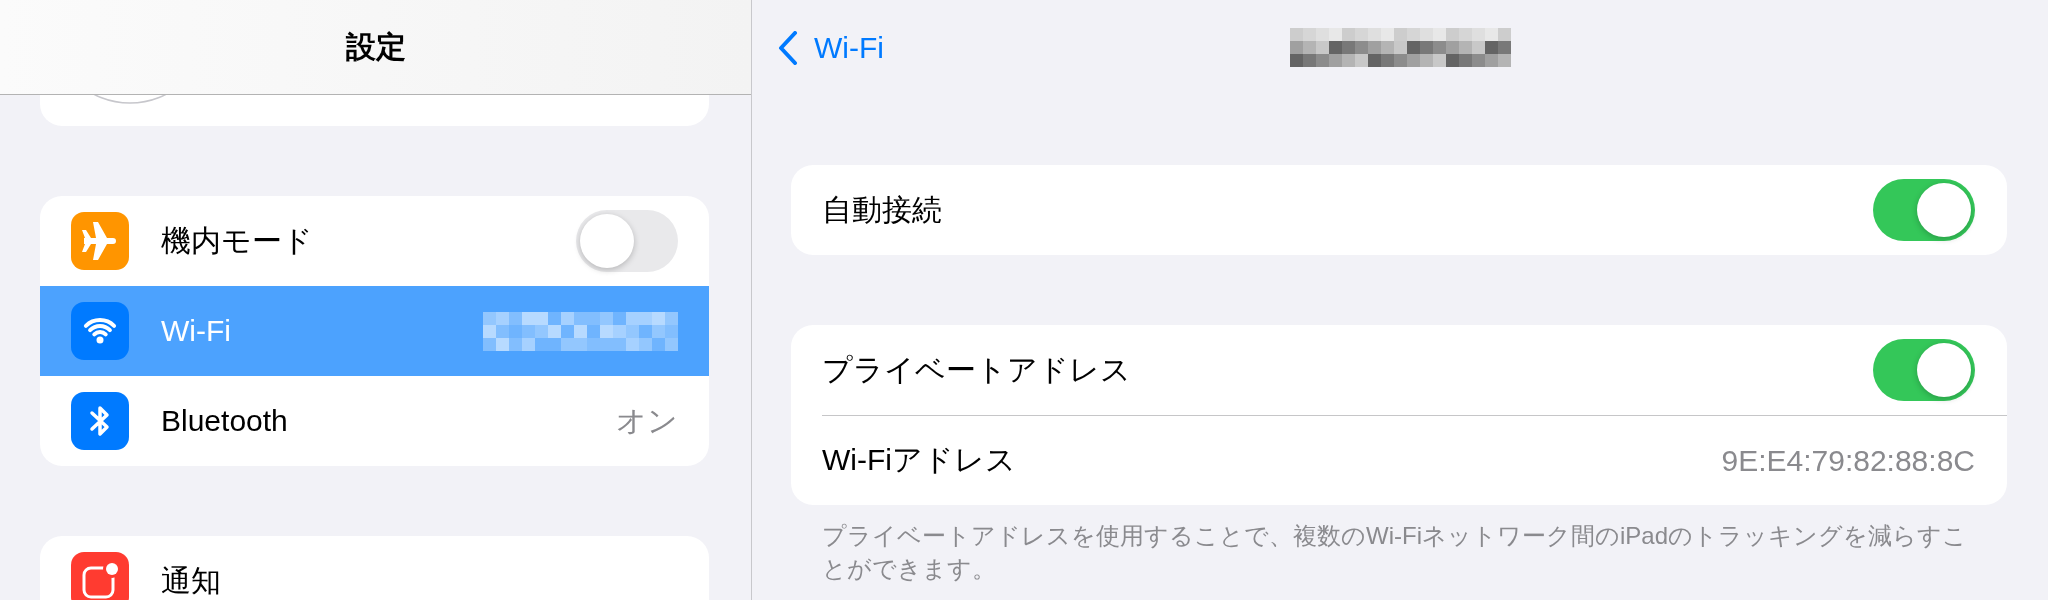 The height and width of the screenshot is (600, 2048). I want to click on chevron-left-icon, so click(788, 47).